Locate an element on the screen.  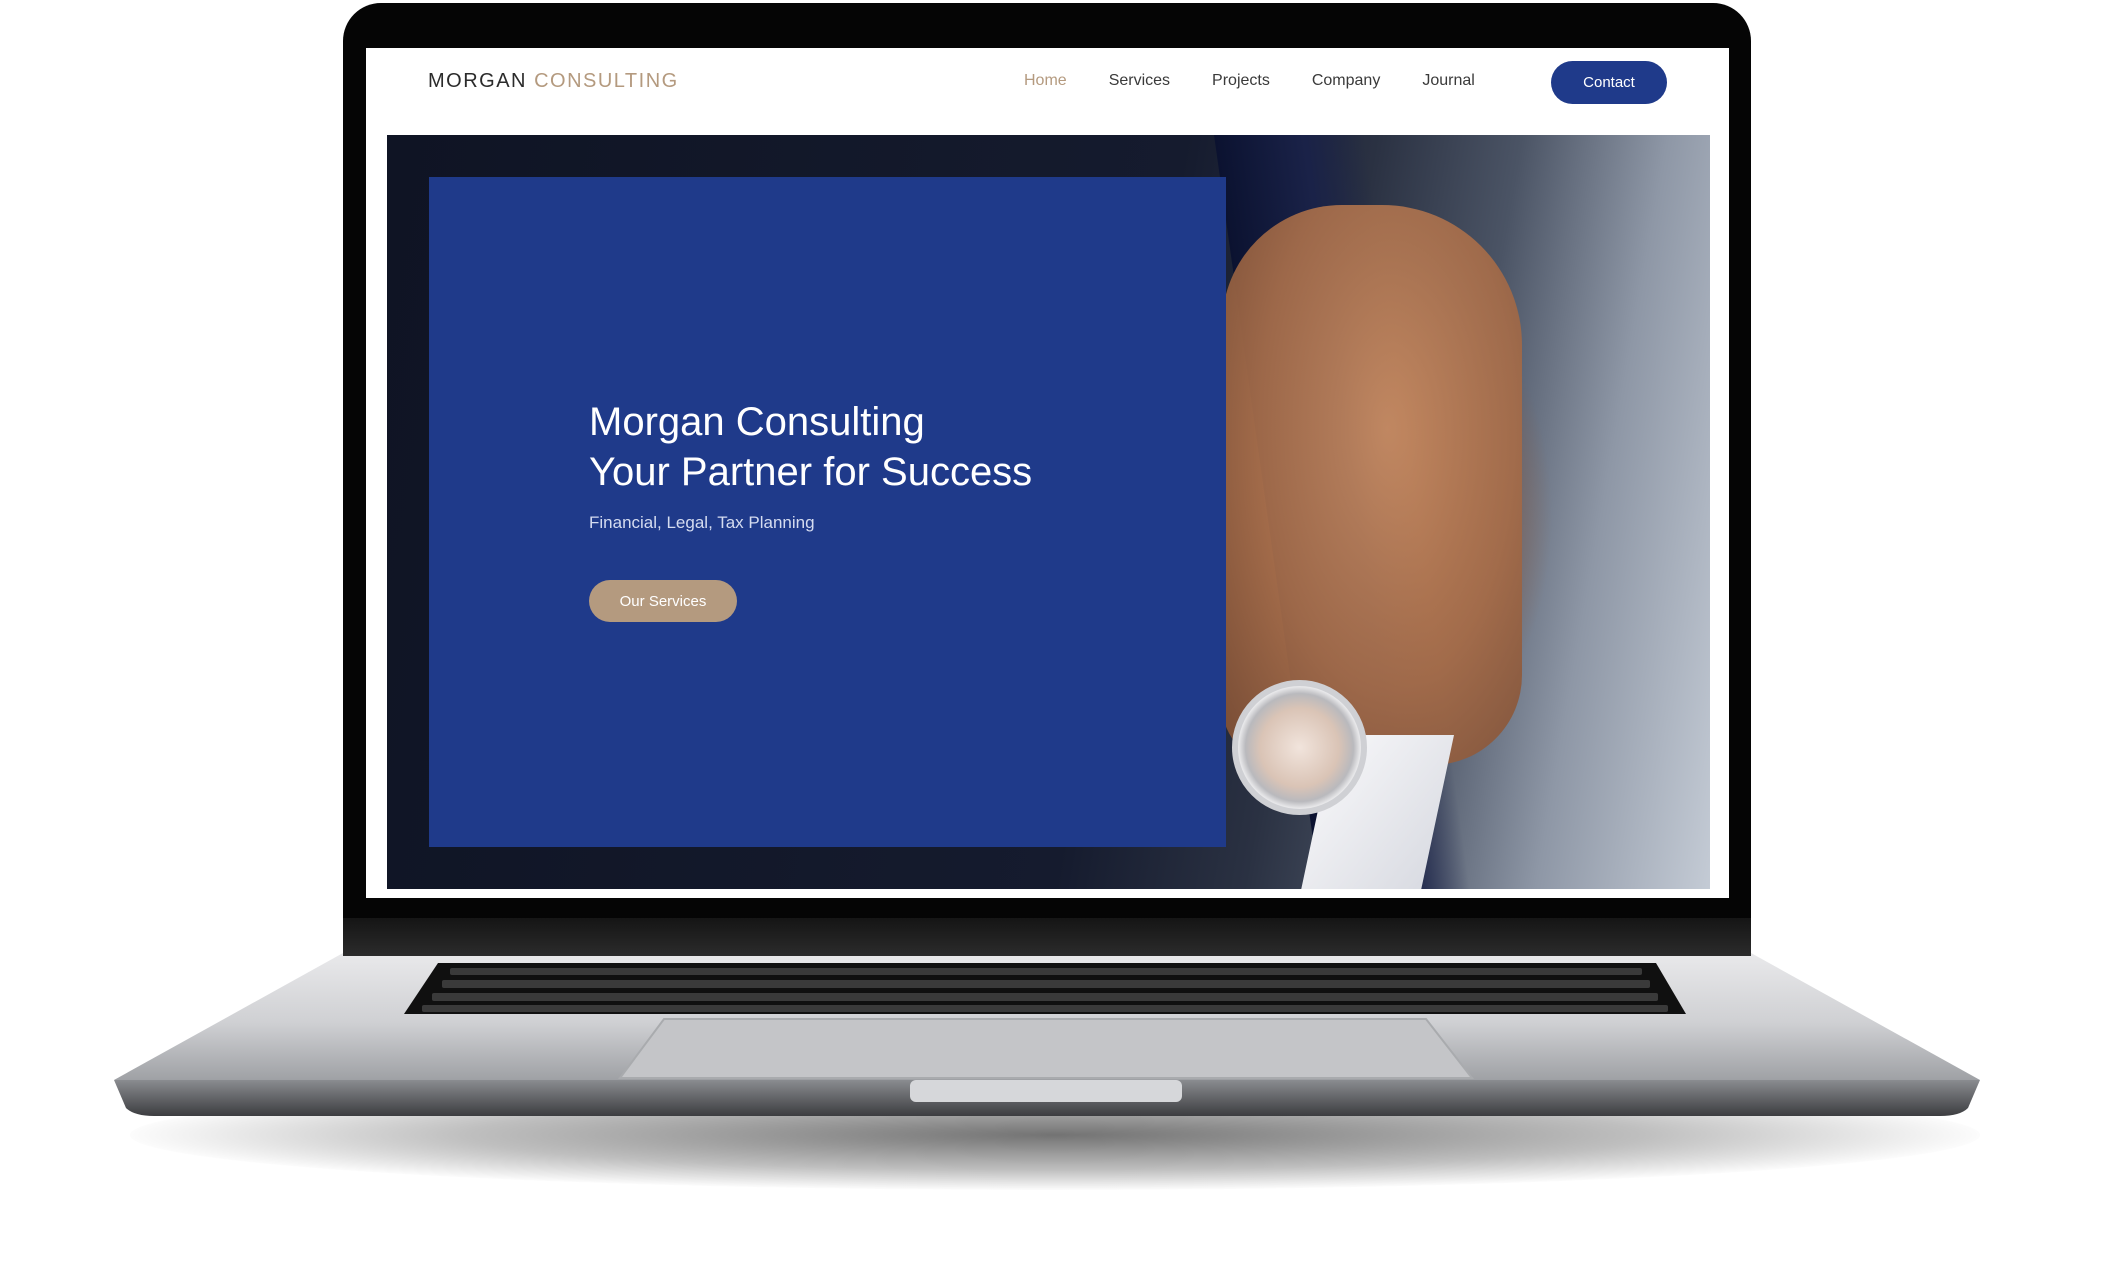
trackpad is located at coordinates (1046, 1048).